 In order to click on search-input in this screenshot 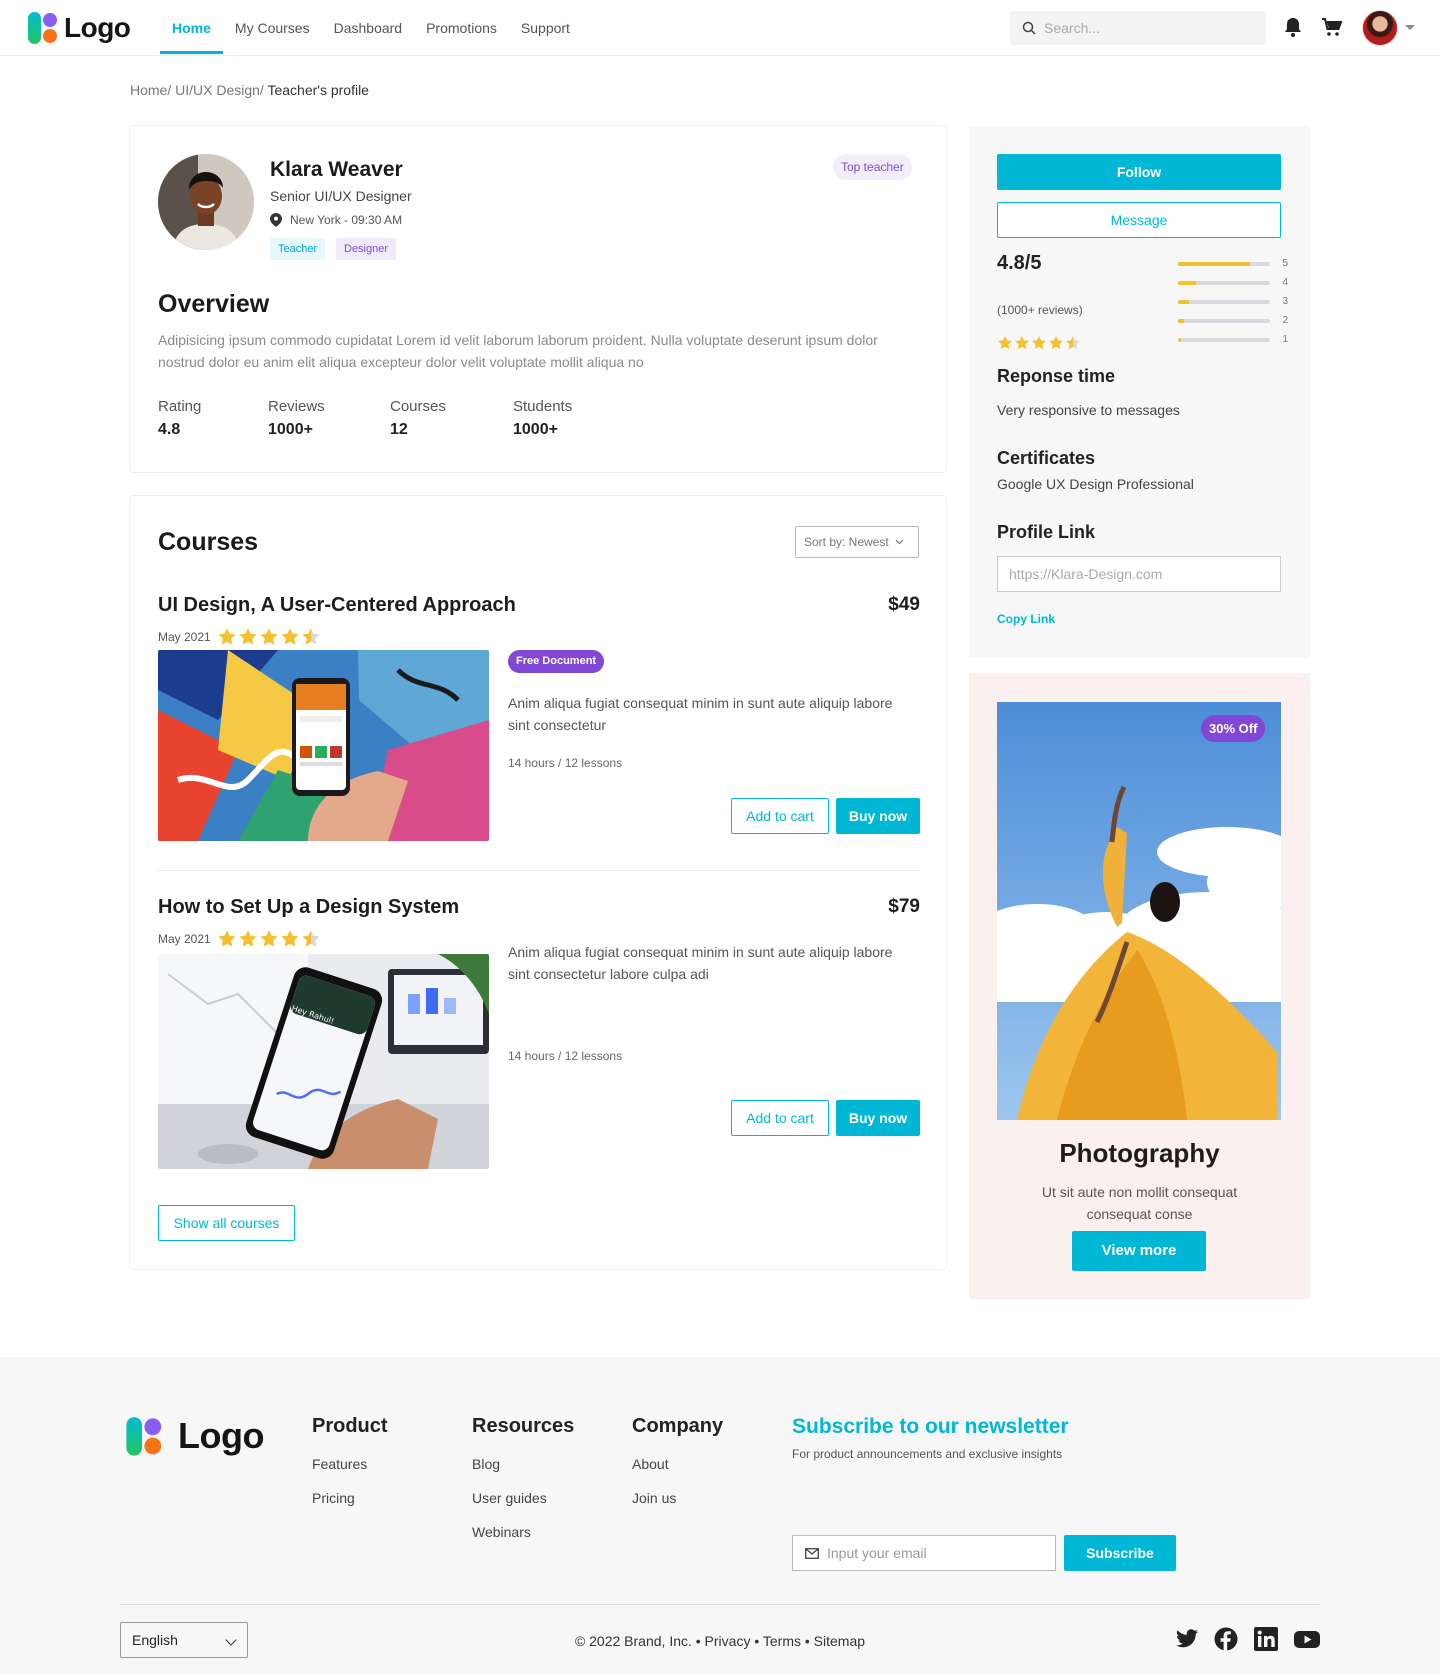, I will do `click(1144, 28)`.